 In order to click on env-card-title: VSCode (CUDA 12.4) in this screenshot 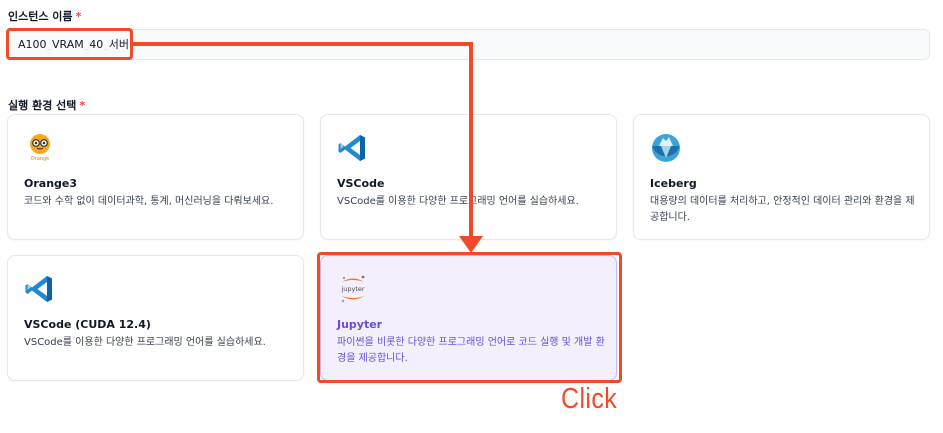, I will do `click(87, 324)`.